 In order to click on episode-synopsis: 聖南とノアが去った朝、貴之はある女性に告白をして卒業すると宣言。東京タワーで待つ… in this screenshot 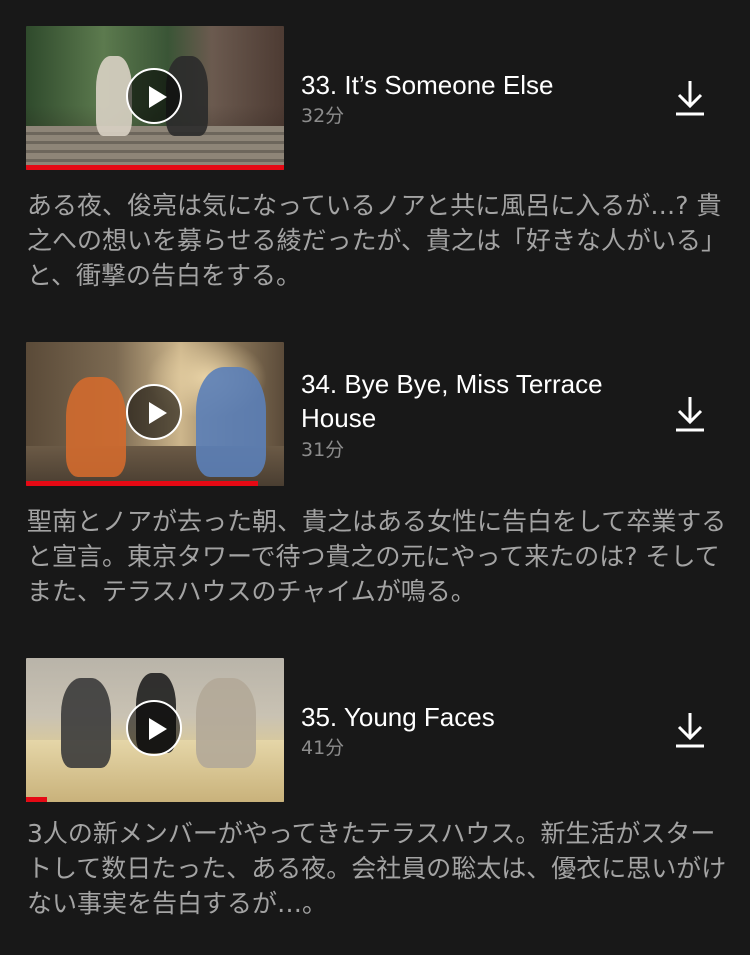, I will do `click(377, 556)`.